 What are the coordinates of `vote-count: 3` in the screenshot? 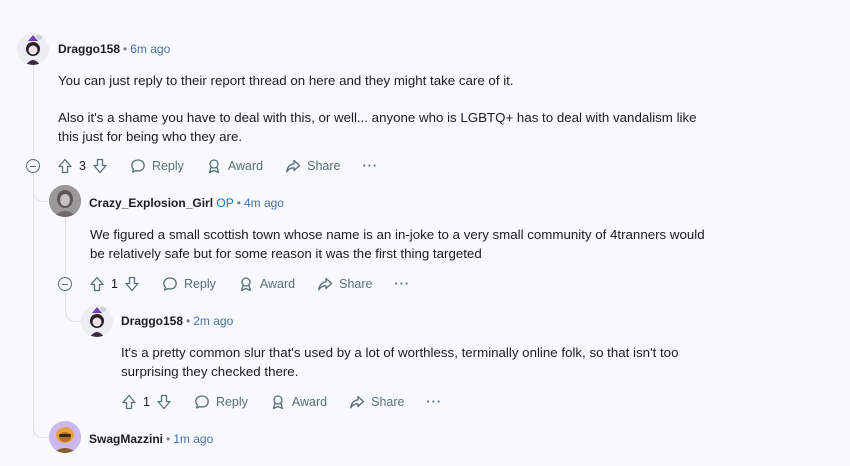 It's located at (82, 166).